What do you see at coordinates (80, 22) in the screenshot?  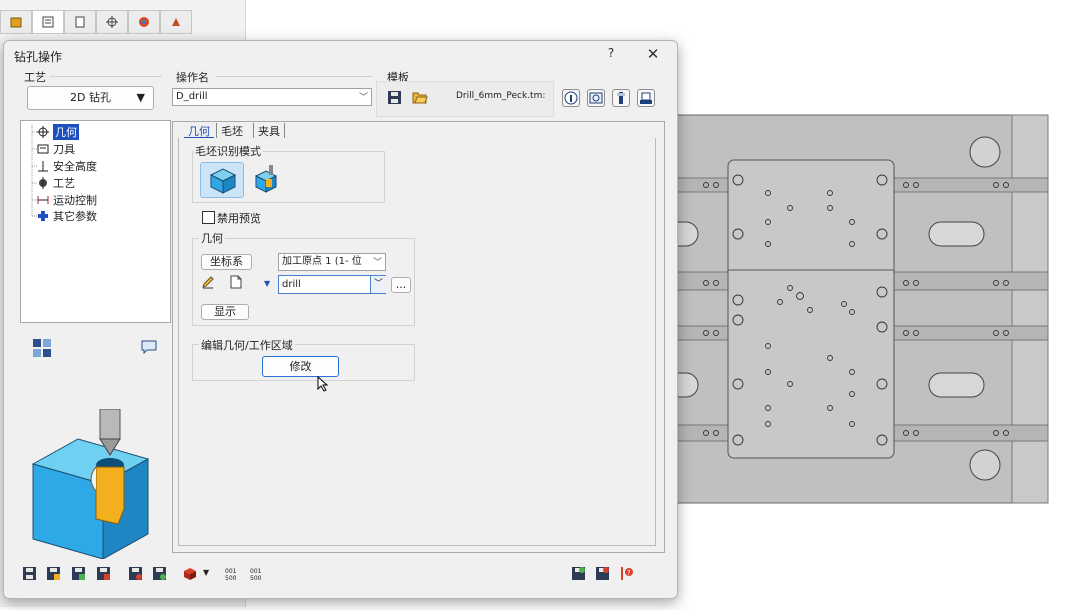 I see `configuration-icon` at bounding box center [80, 22].